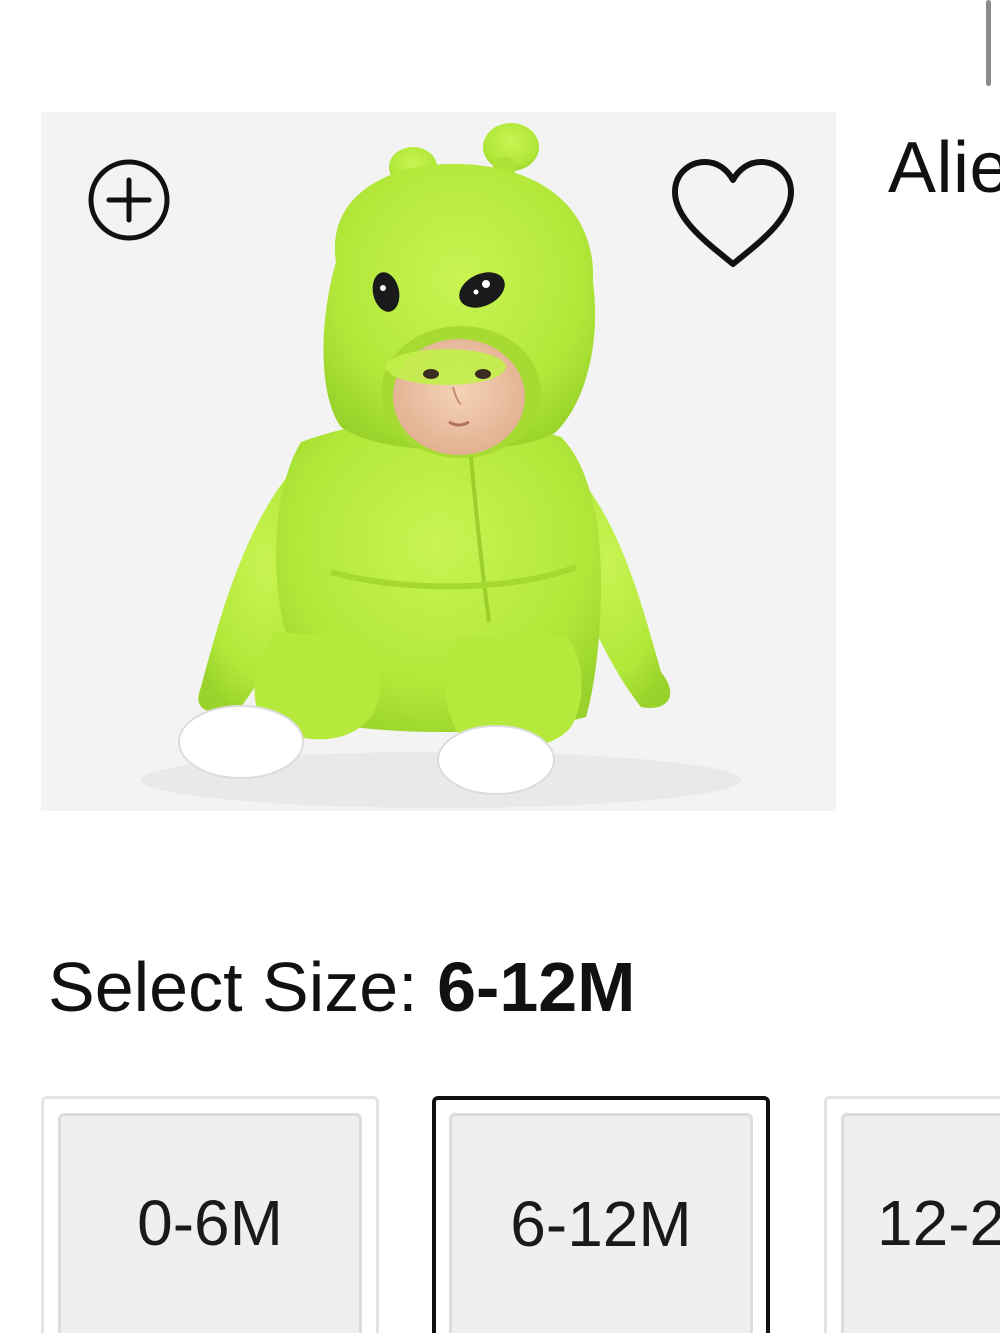  Describe the element at coordinates (938, 1223) in the screenshot. I see `size-option-label: 12-2` at that location.